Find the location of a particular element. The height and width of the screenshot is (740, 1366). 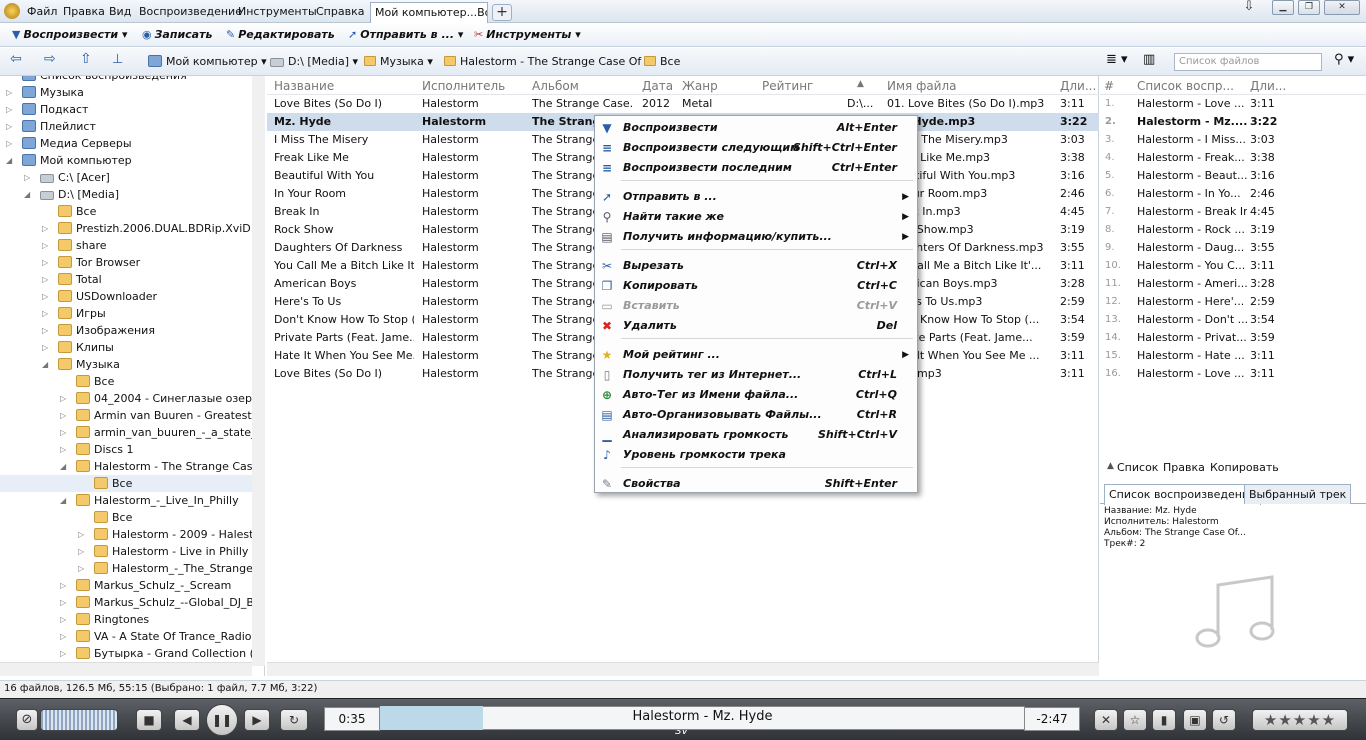

playlist-item: 12. Halestorm - Here'... 2:59 is located at coordinates (1233, 302).